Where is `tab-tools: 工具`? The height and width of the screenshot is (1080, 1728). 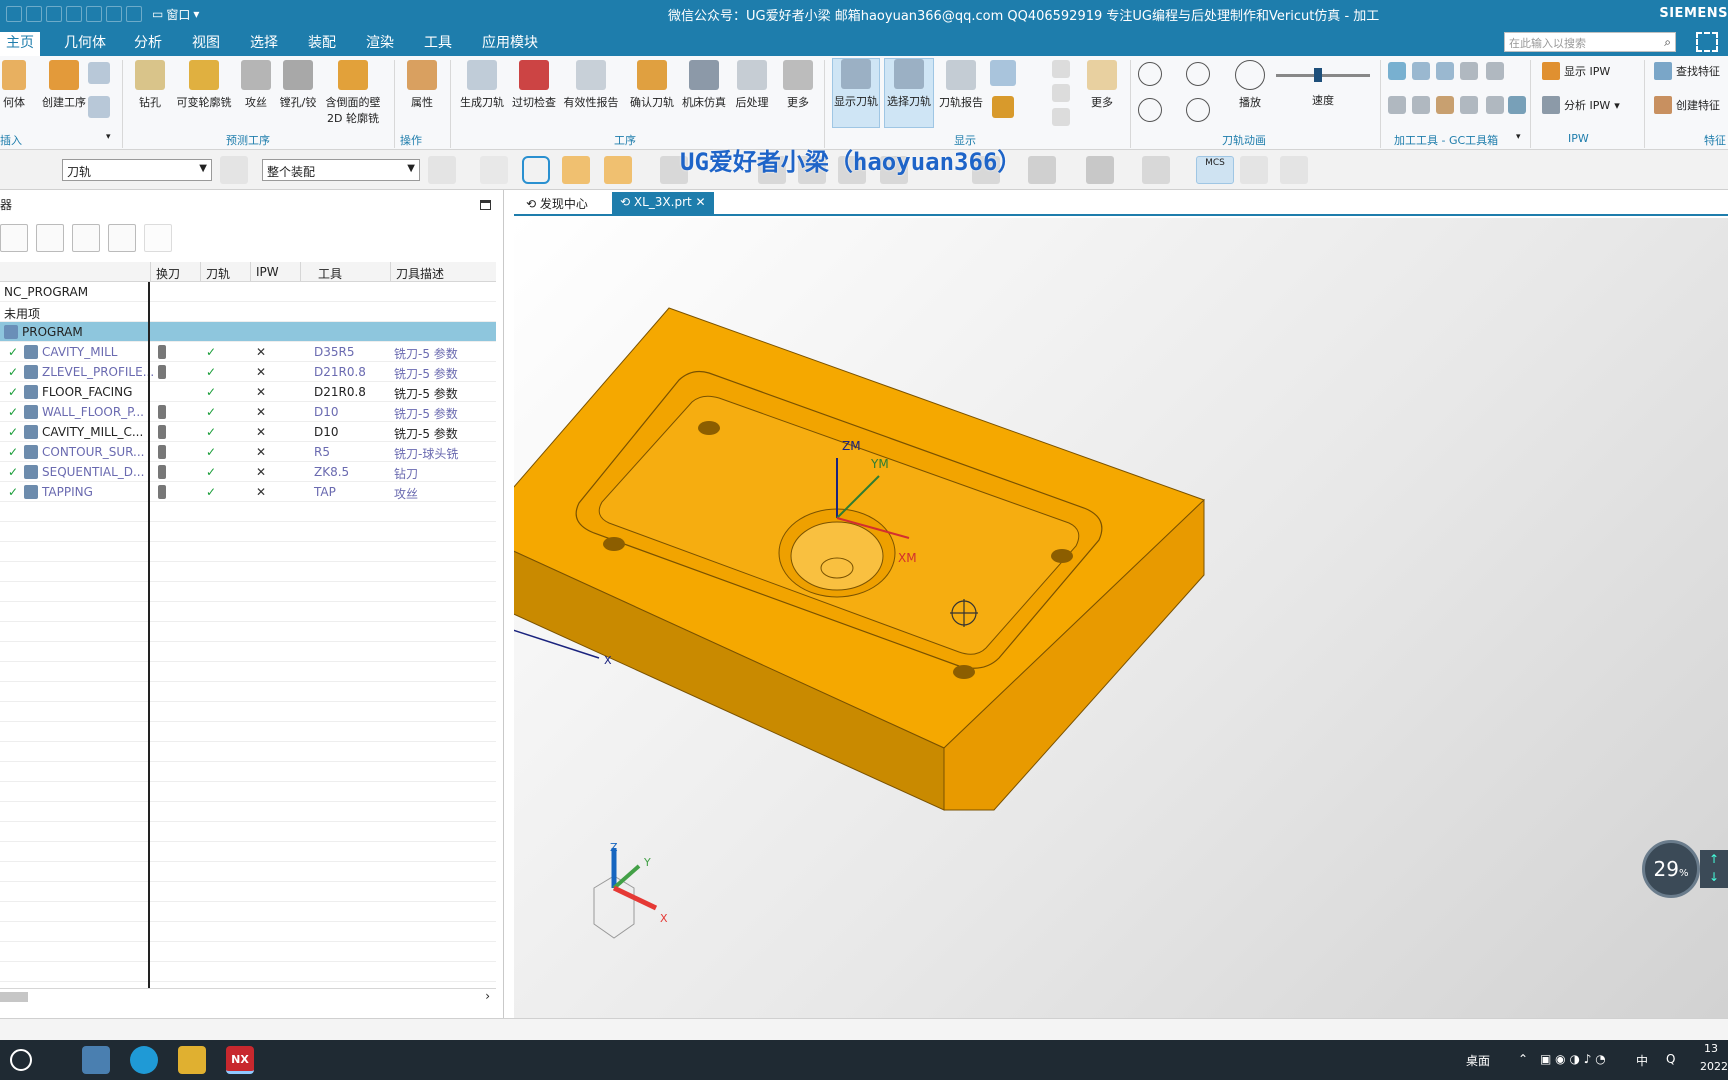 tab-tools: 工具 is located at coordinates (438, 43).